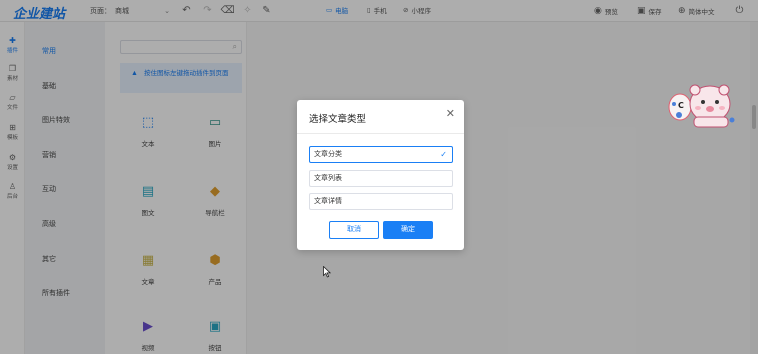 The image size is (758, 354). Describe the element at coordinates (328, 154) in the screenshot. I see `option-label: 文章分类` at that location.